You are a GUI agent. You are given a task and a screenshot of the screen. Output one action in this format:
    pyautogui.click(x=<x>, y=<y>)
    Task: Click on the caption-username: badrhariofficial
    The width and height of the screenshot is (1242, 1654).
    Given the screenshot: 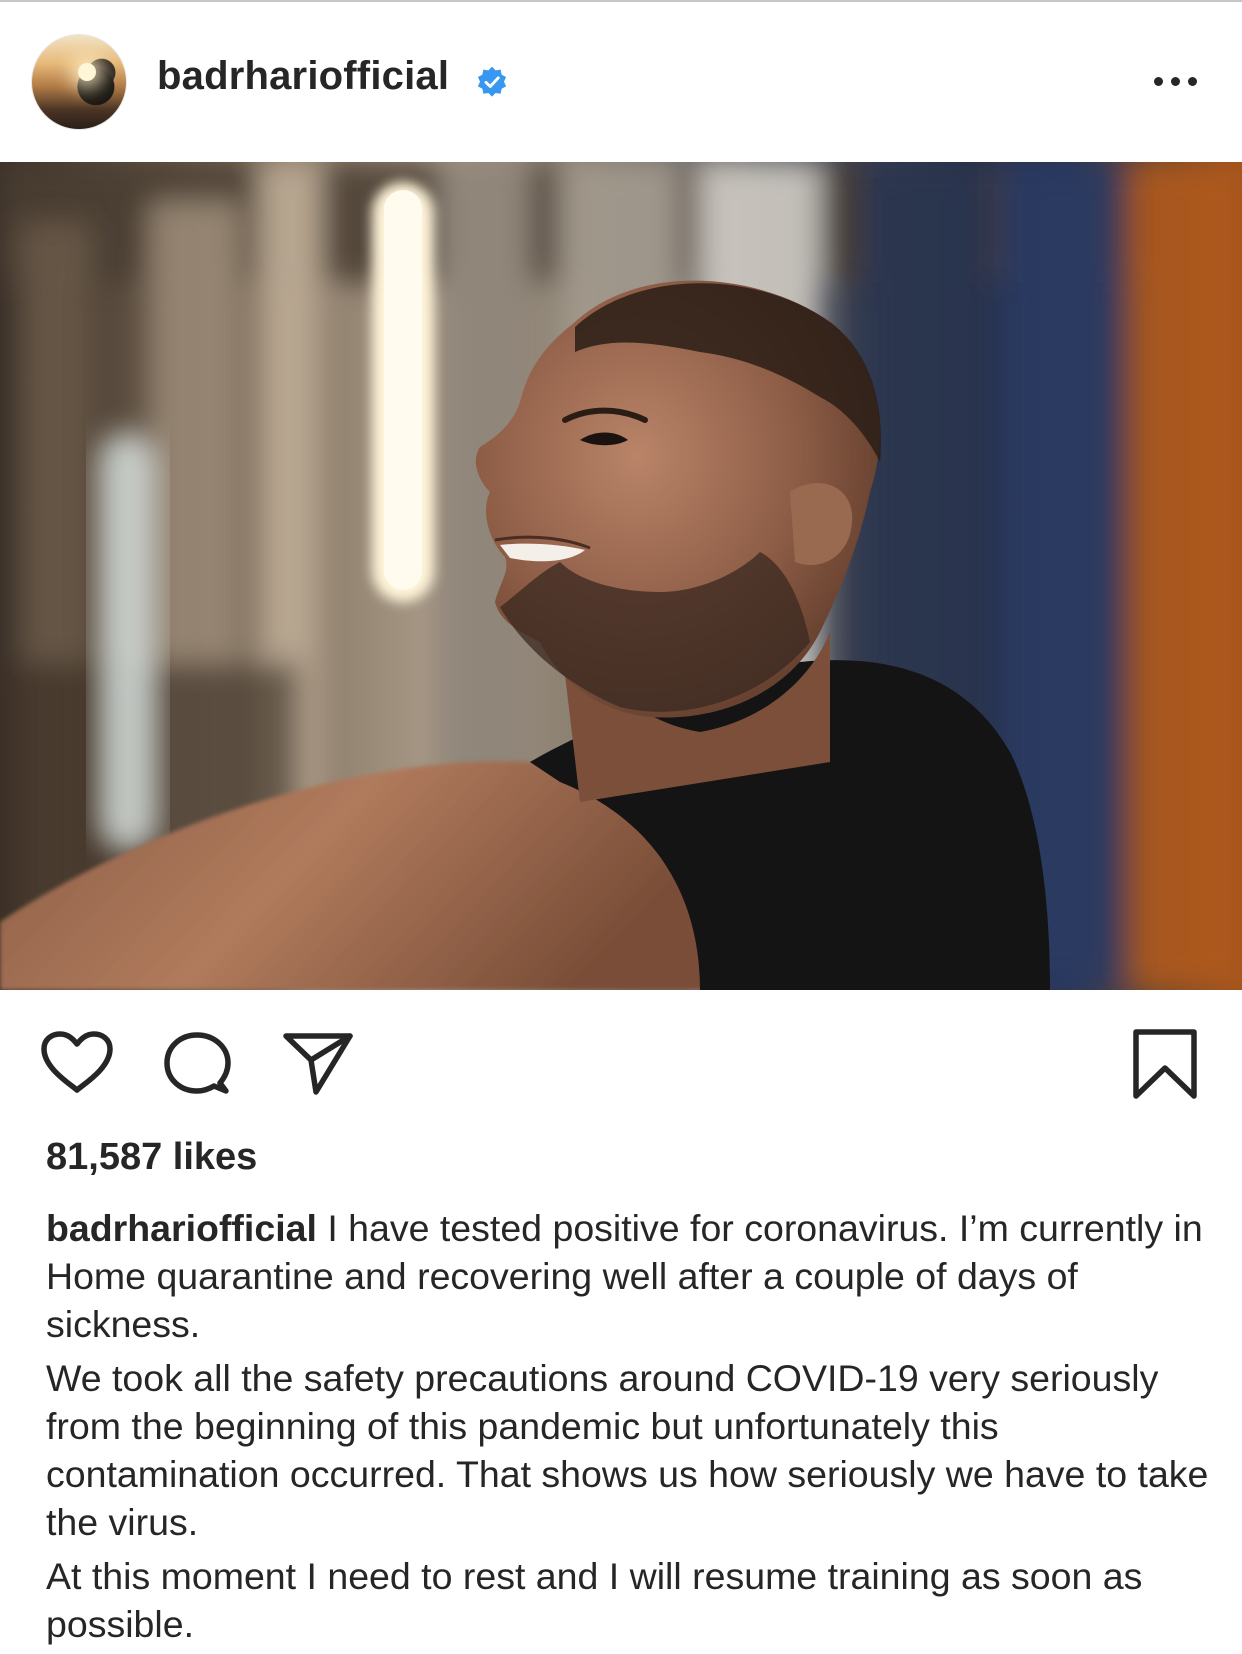 What is the action you would take?
    pyautogui.click(x=181, y=1228)
    